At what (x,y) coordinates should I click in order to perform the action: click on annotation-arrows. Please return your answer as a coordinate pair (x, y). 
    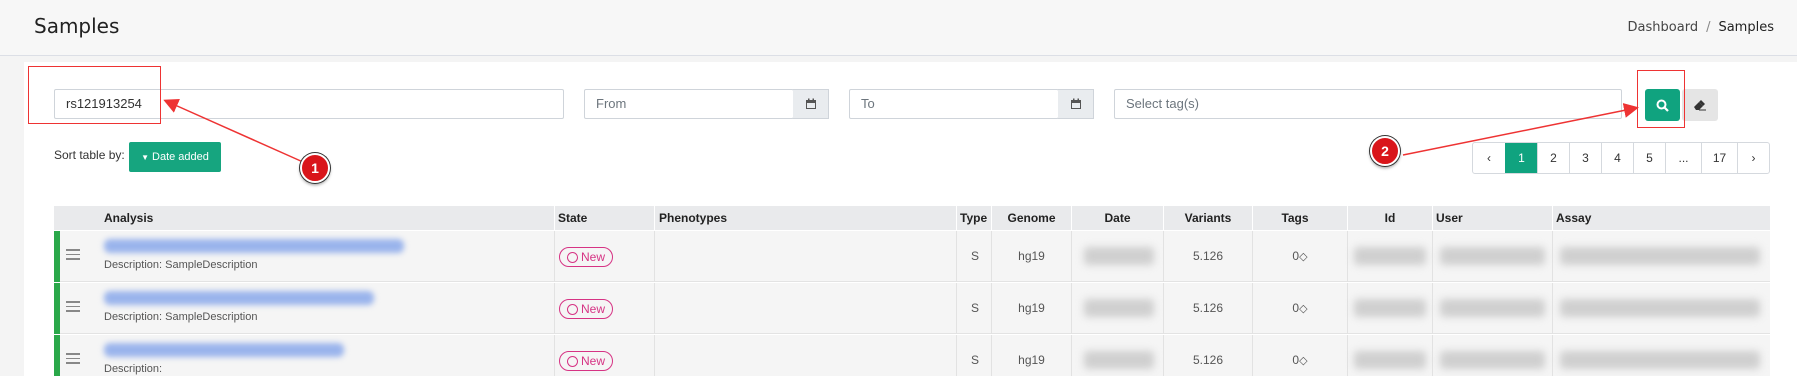
    Looking at the image, I should click on (901, 131).